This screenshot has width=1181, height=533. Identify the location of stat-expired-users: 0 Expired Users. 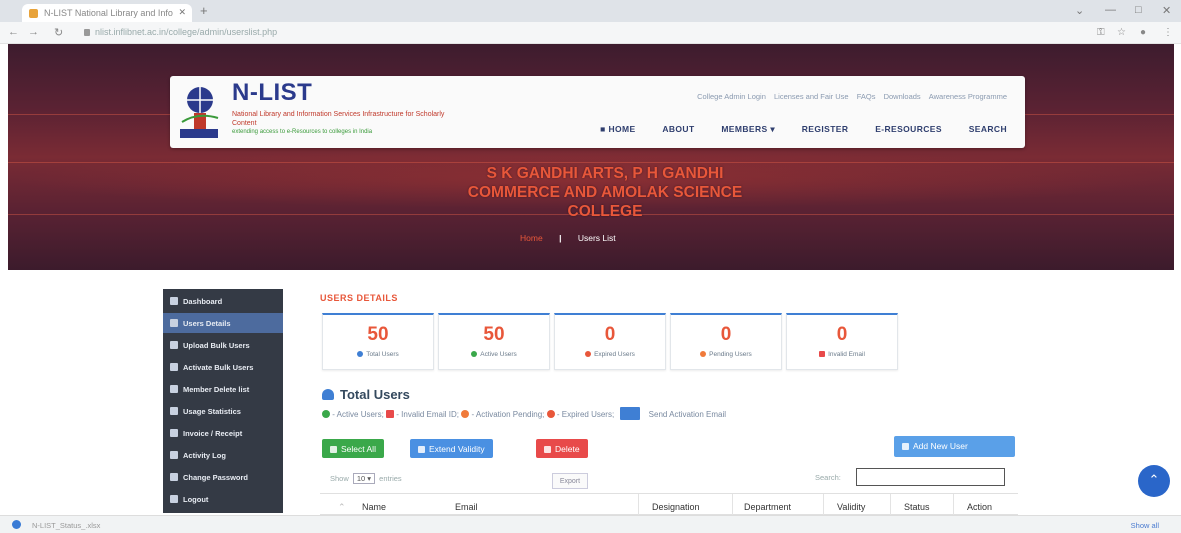
(610, 341).